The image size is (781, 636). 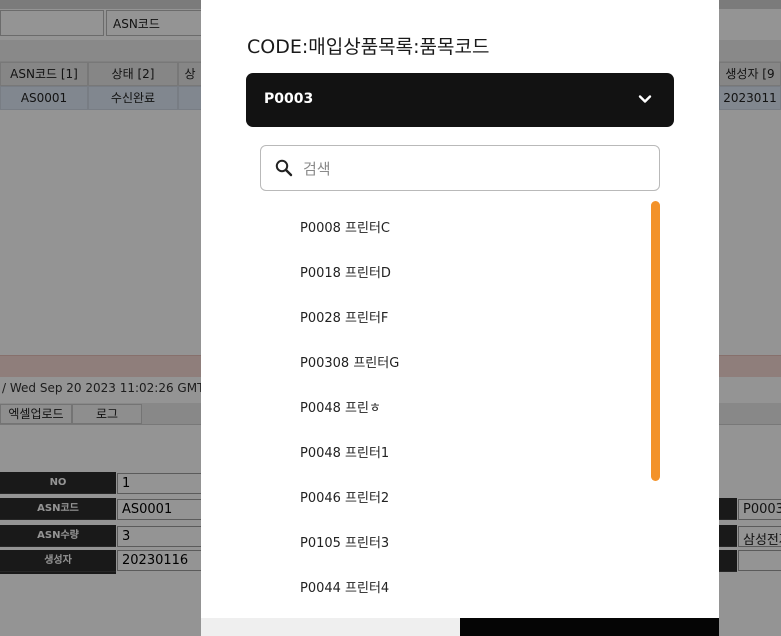 What do you see at coordinates (284, 168) in the screenshot?
I see `search-icon` at bounding box center [284, 168].